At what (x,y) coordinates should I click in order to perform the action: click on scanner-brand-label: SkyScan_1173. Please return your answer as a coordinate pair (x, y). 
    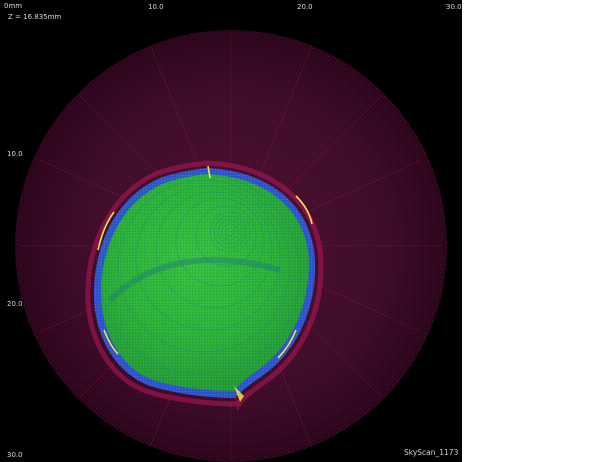
    Looking at the image, I should click on (431, 452).